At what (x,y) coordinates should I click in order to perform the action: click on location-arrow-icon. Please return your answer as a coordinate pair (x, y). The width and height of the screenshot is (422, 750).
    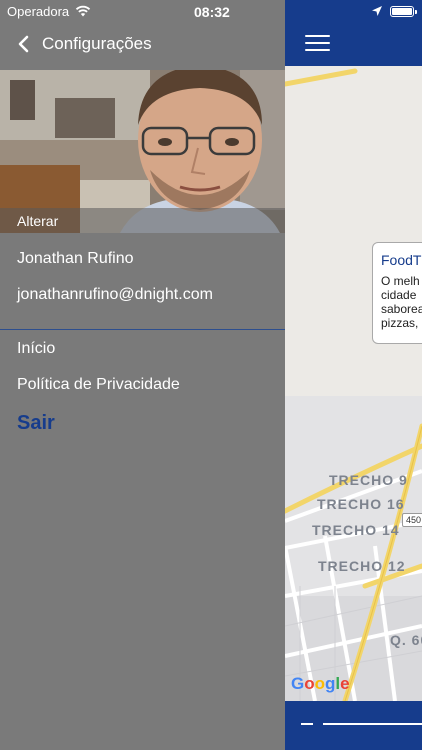
    Looking at the image, I should click on (377, 11).